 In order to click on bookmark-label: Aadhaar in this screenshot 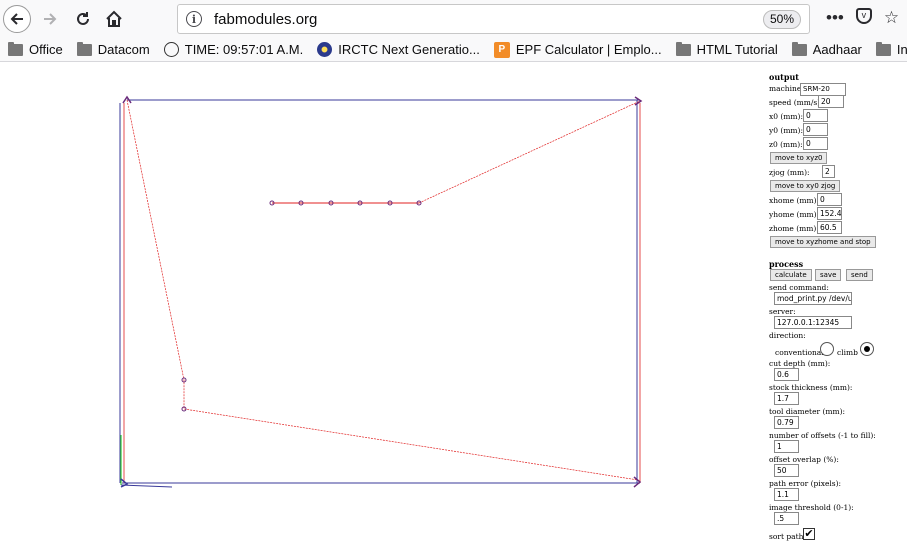, I will do `click(837, 49)`.